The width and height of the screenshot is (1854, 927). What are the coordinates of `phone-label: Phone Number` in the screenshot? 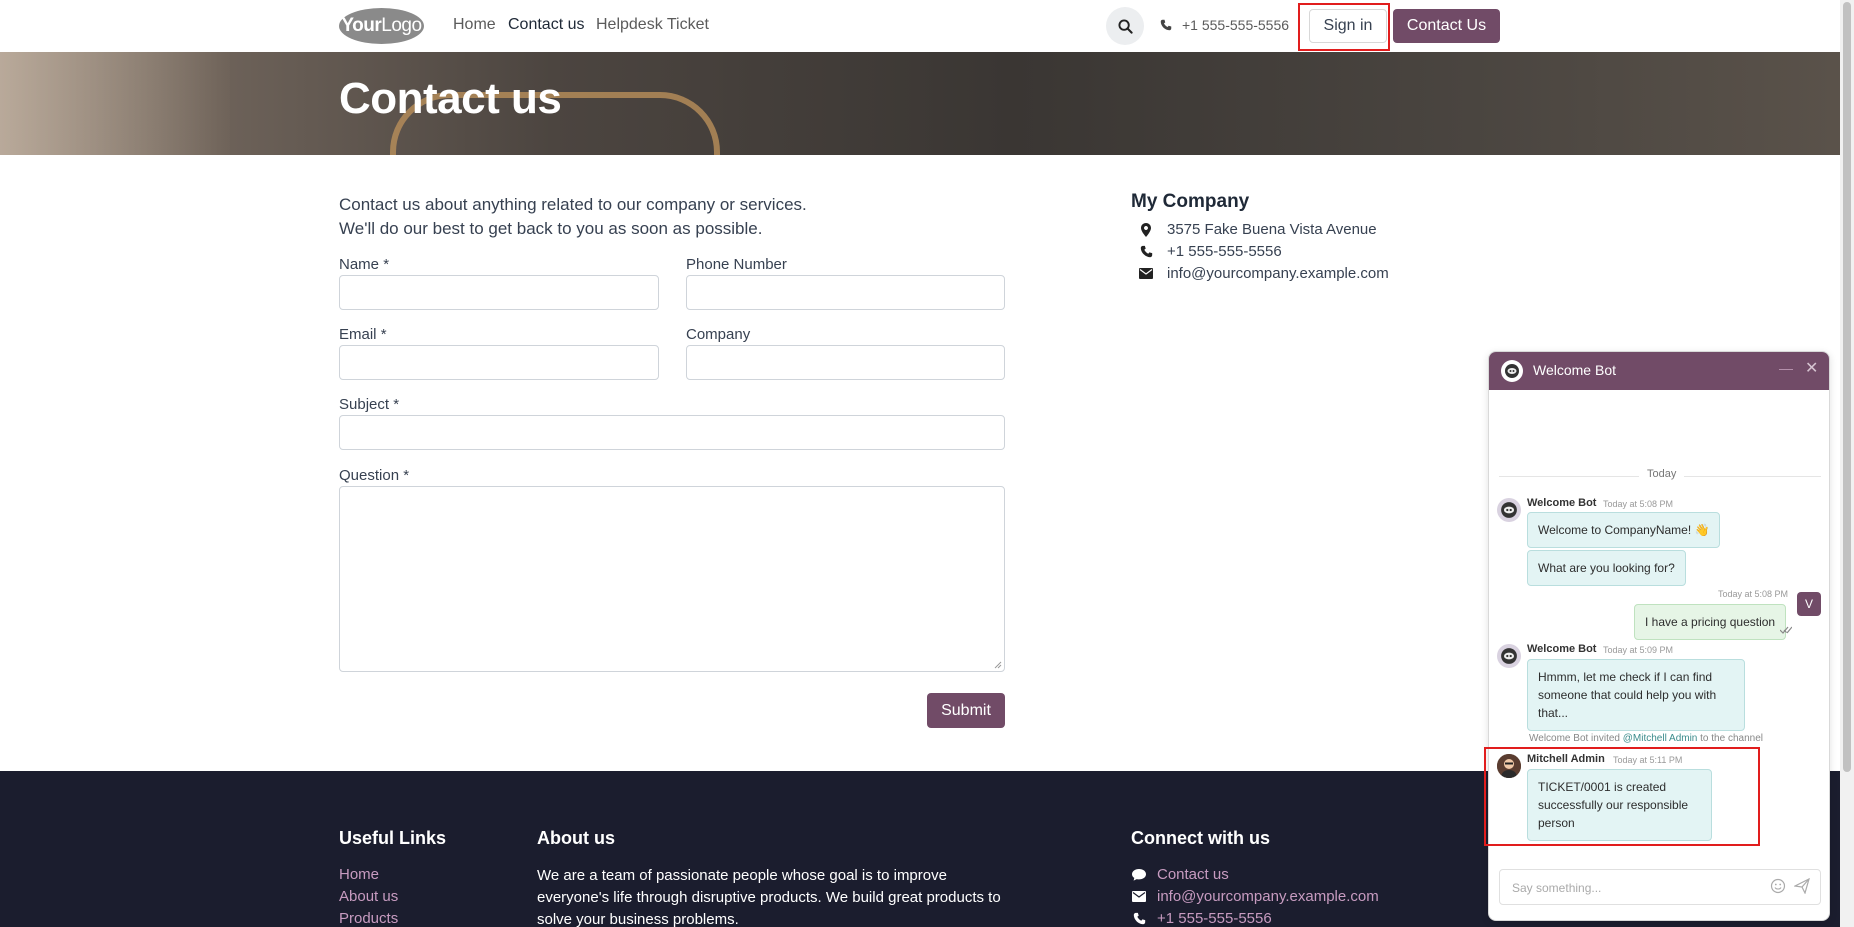 It's located at (736, 264).